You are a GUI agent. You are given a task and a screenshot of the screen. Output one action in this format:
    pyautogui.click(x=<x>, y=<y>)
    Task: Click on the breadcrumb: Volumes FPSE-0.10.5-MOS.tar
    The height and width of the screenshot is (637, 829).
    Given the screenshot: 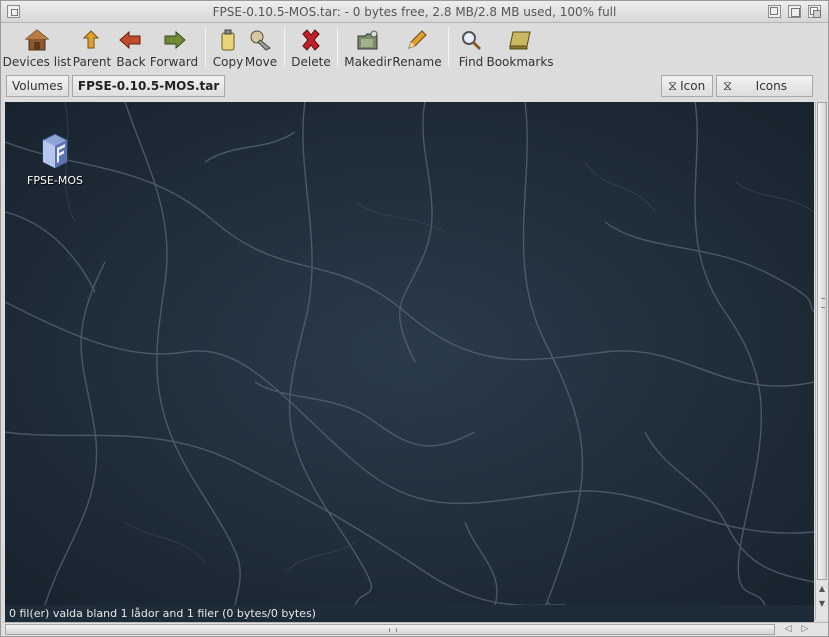 What is the action you would take?
    pyautogui.click(x=116, y=86)
    